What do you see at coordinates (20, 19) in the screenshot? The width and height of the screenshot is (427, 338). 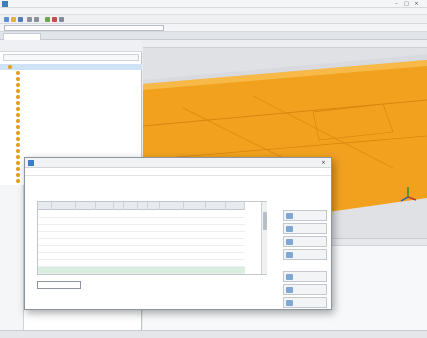 I see `save-icon` at bounding box center [20, 19].